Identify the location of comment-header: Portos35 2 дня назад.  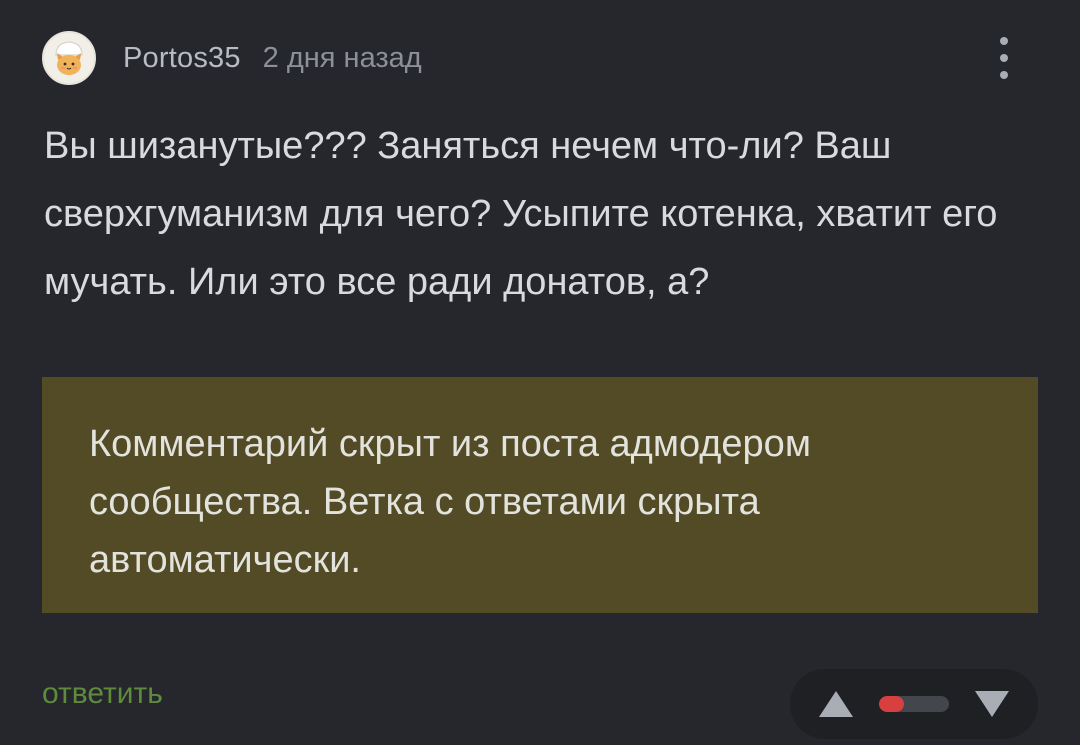
(232, 58).